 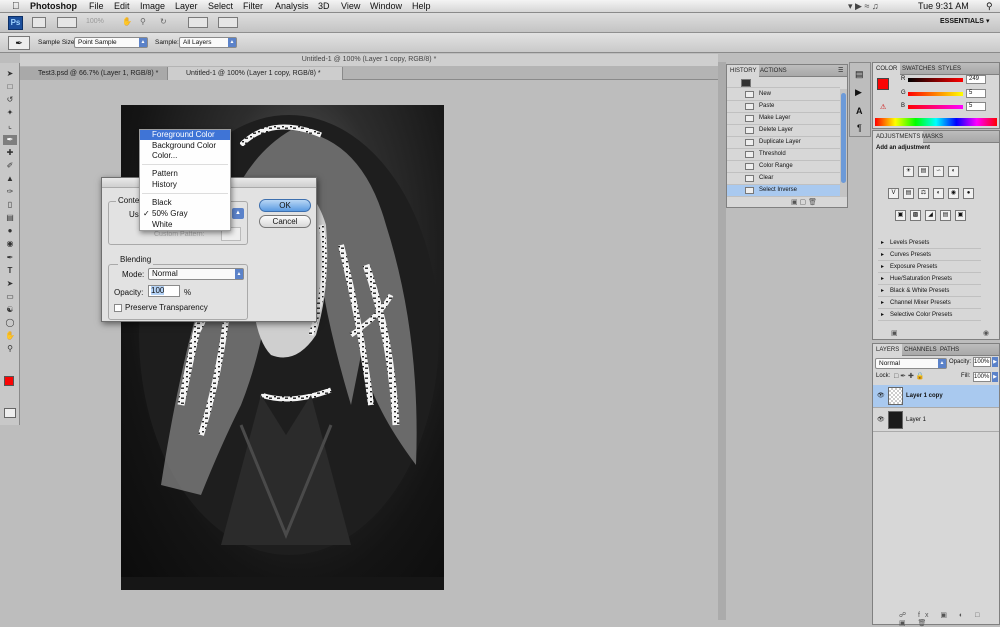 What do you see at coordinates (10, 113) in the screenshot?
I see `quick-selection-tool-icon: ✦` at bounding box center [10, 113].